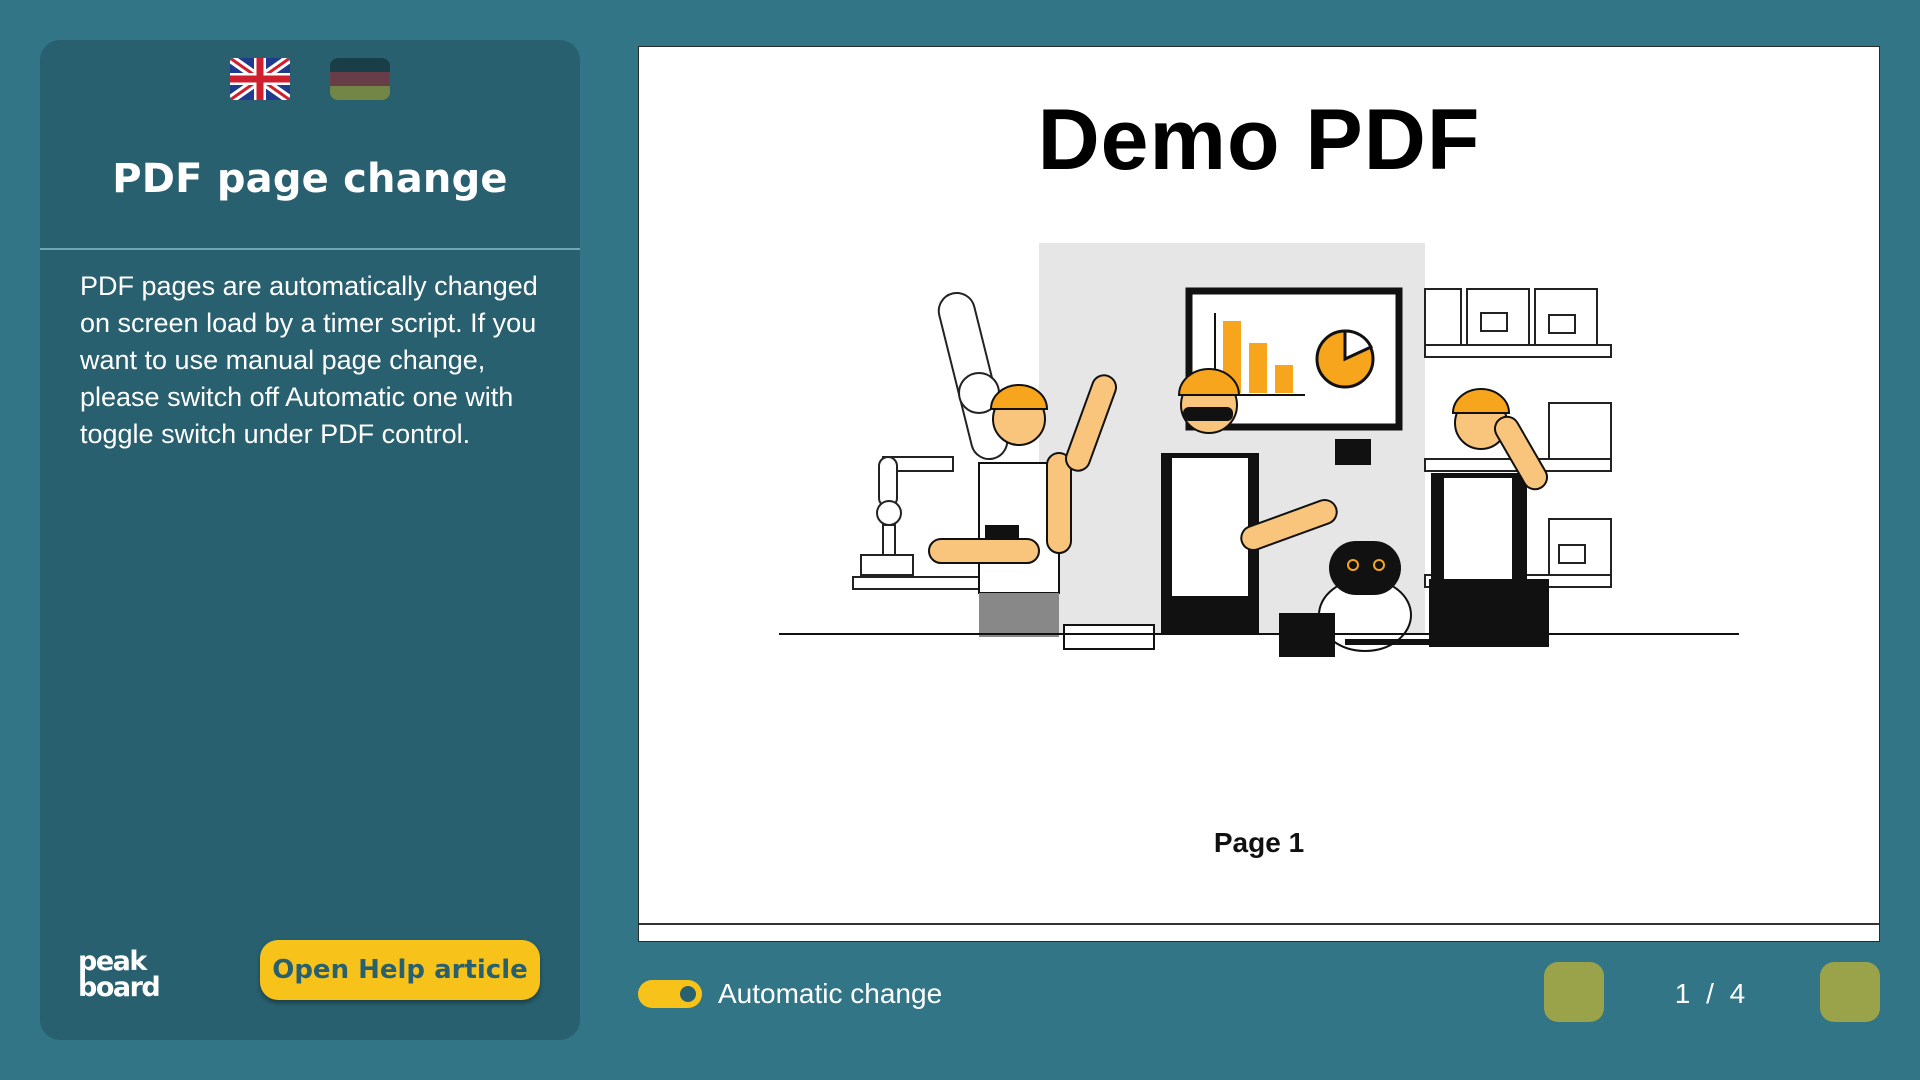 Image resolution: width=1920 pixels, height=1080 pixels. I want to click on floor-line, so click(1259, 634).